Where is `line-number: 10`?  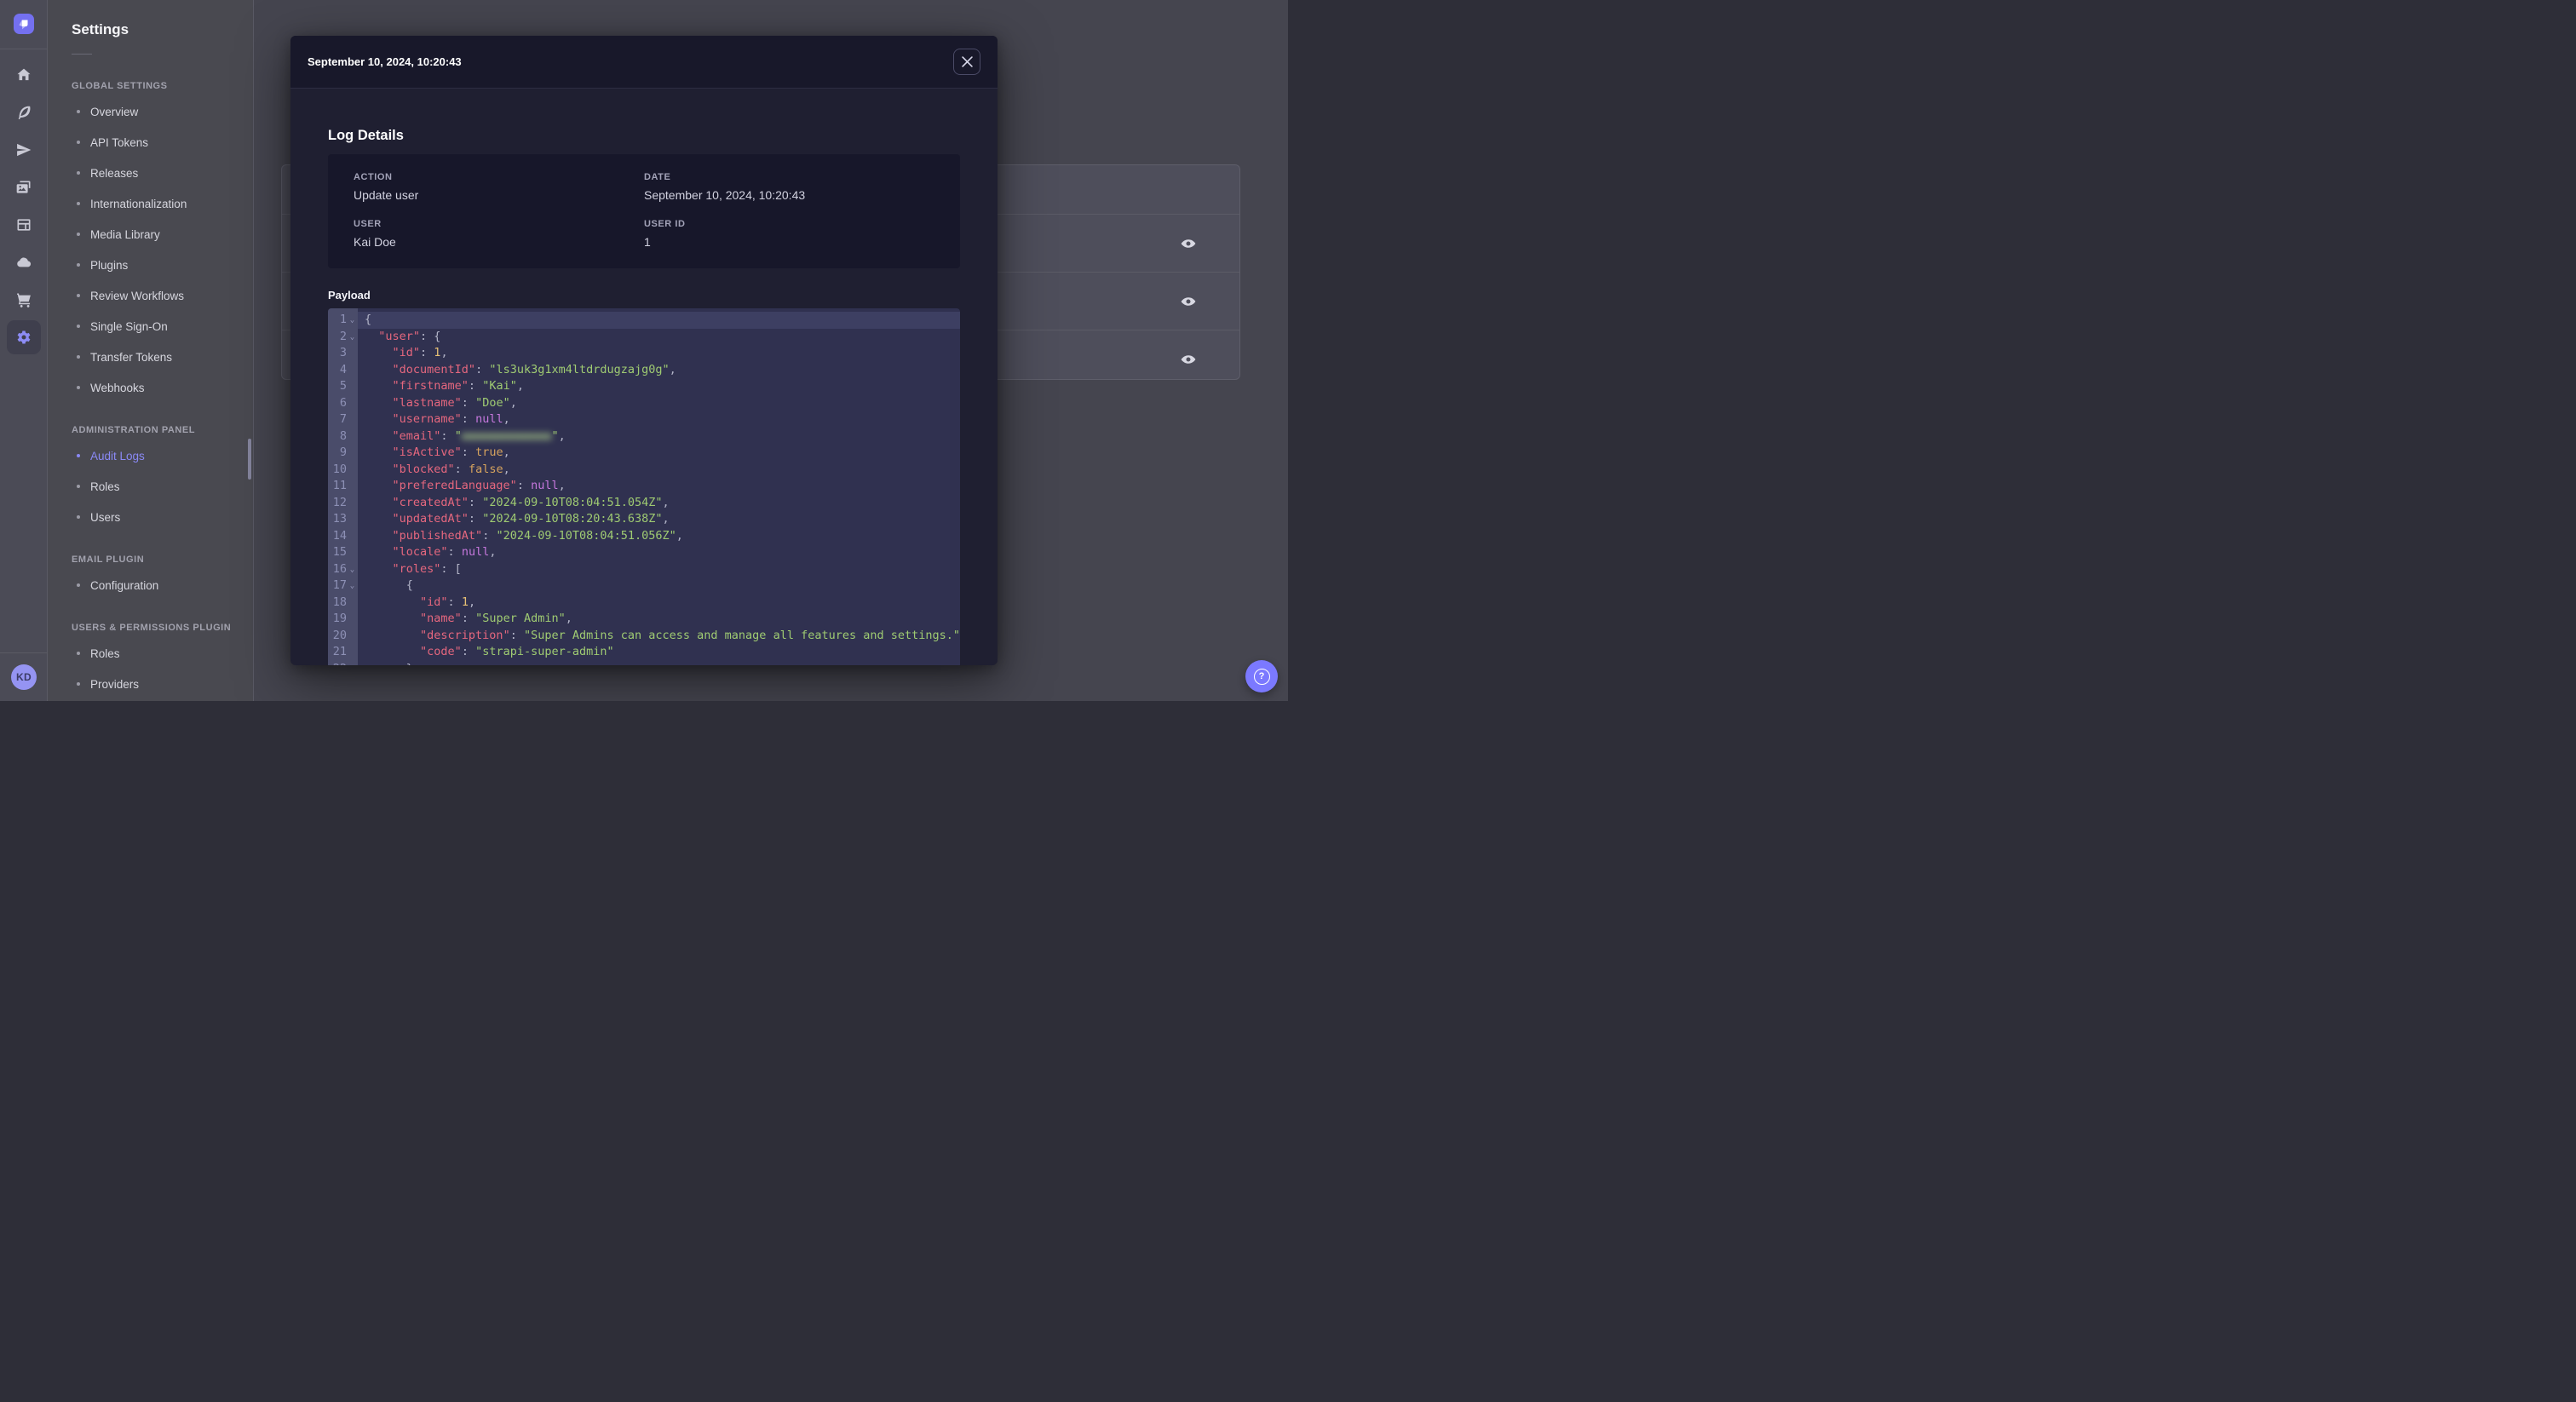
line-number: 10 is located at coordinates (340, 469).